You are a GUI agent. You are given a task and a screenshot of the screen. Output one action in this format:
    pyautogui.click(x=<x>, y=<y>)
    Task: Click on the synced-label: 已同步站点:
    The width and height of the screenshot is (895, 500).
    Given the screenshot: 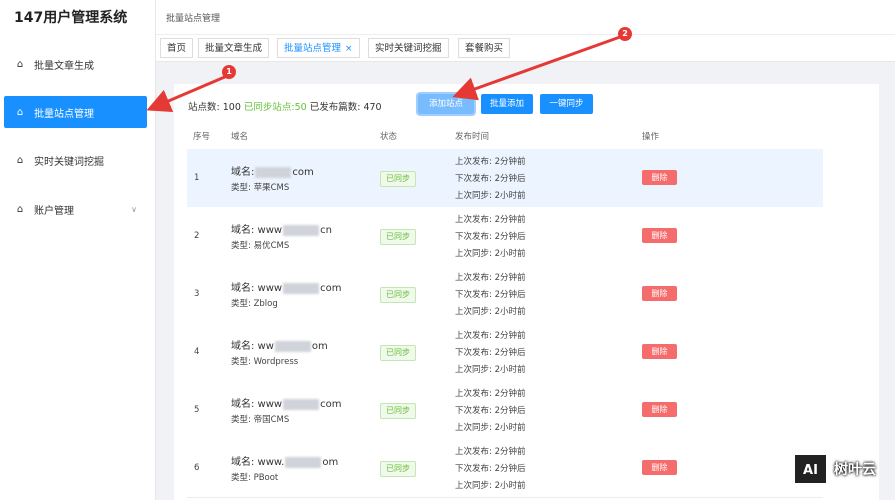 What is the action you would take?
    pyautogui.click(x=269, y=107)
    